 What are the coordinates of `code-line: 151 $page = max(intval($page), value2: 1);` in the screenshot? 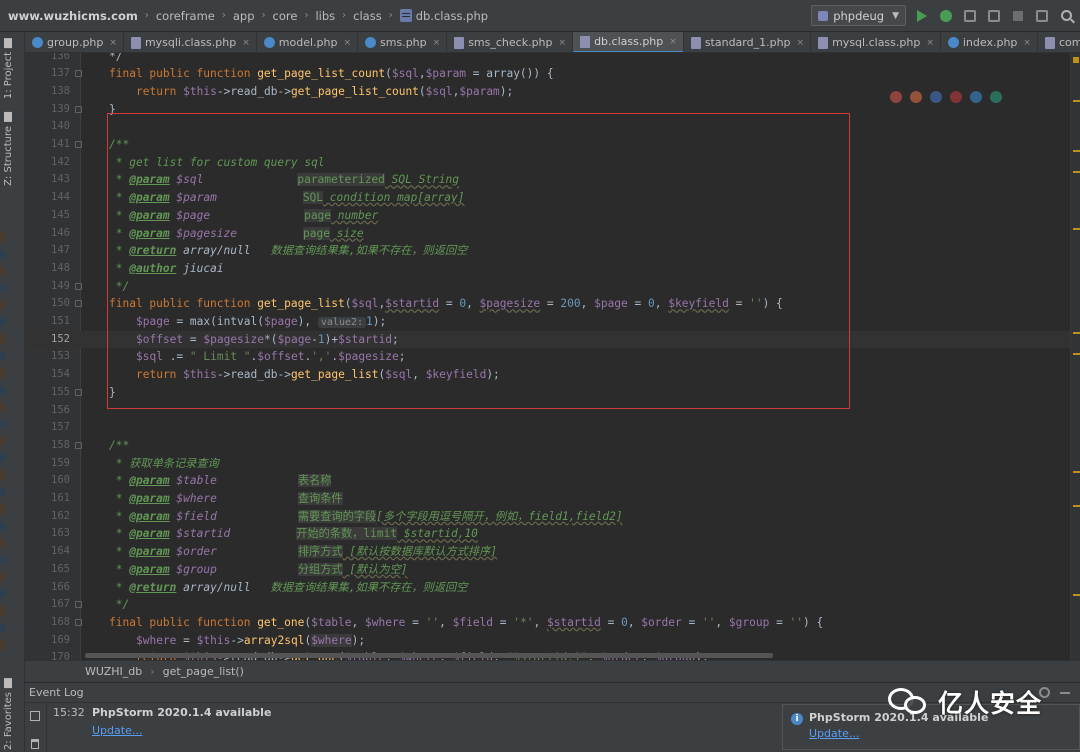 It's located at (547, 322).